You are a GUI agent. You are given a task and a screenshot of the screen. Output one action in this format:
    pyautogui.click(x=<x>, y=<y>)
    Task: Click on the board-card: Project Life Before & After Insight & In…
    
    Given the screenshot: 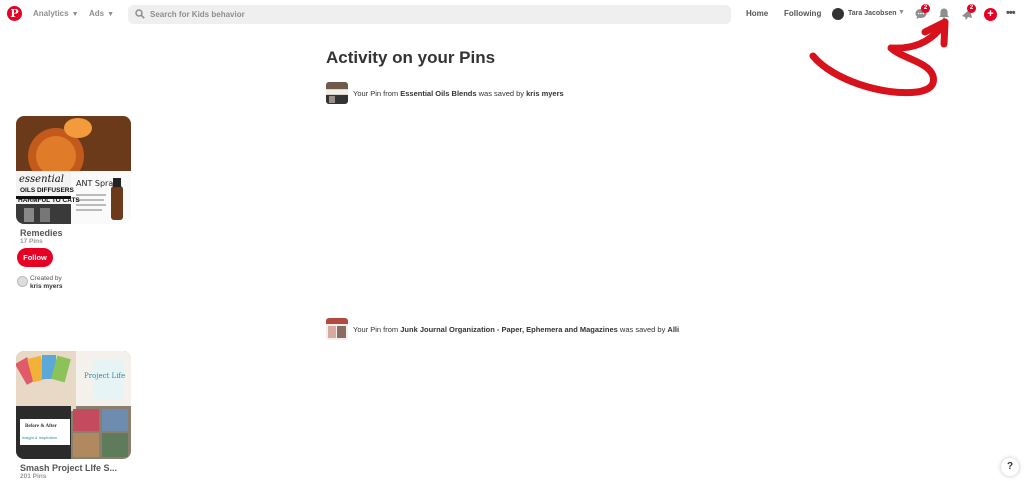 What is the action you would take?
    pyautogui.click(x=74, y=416)
    